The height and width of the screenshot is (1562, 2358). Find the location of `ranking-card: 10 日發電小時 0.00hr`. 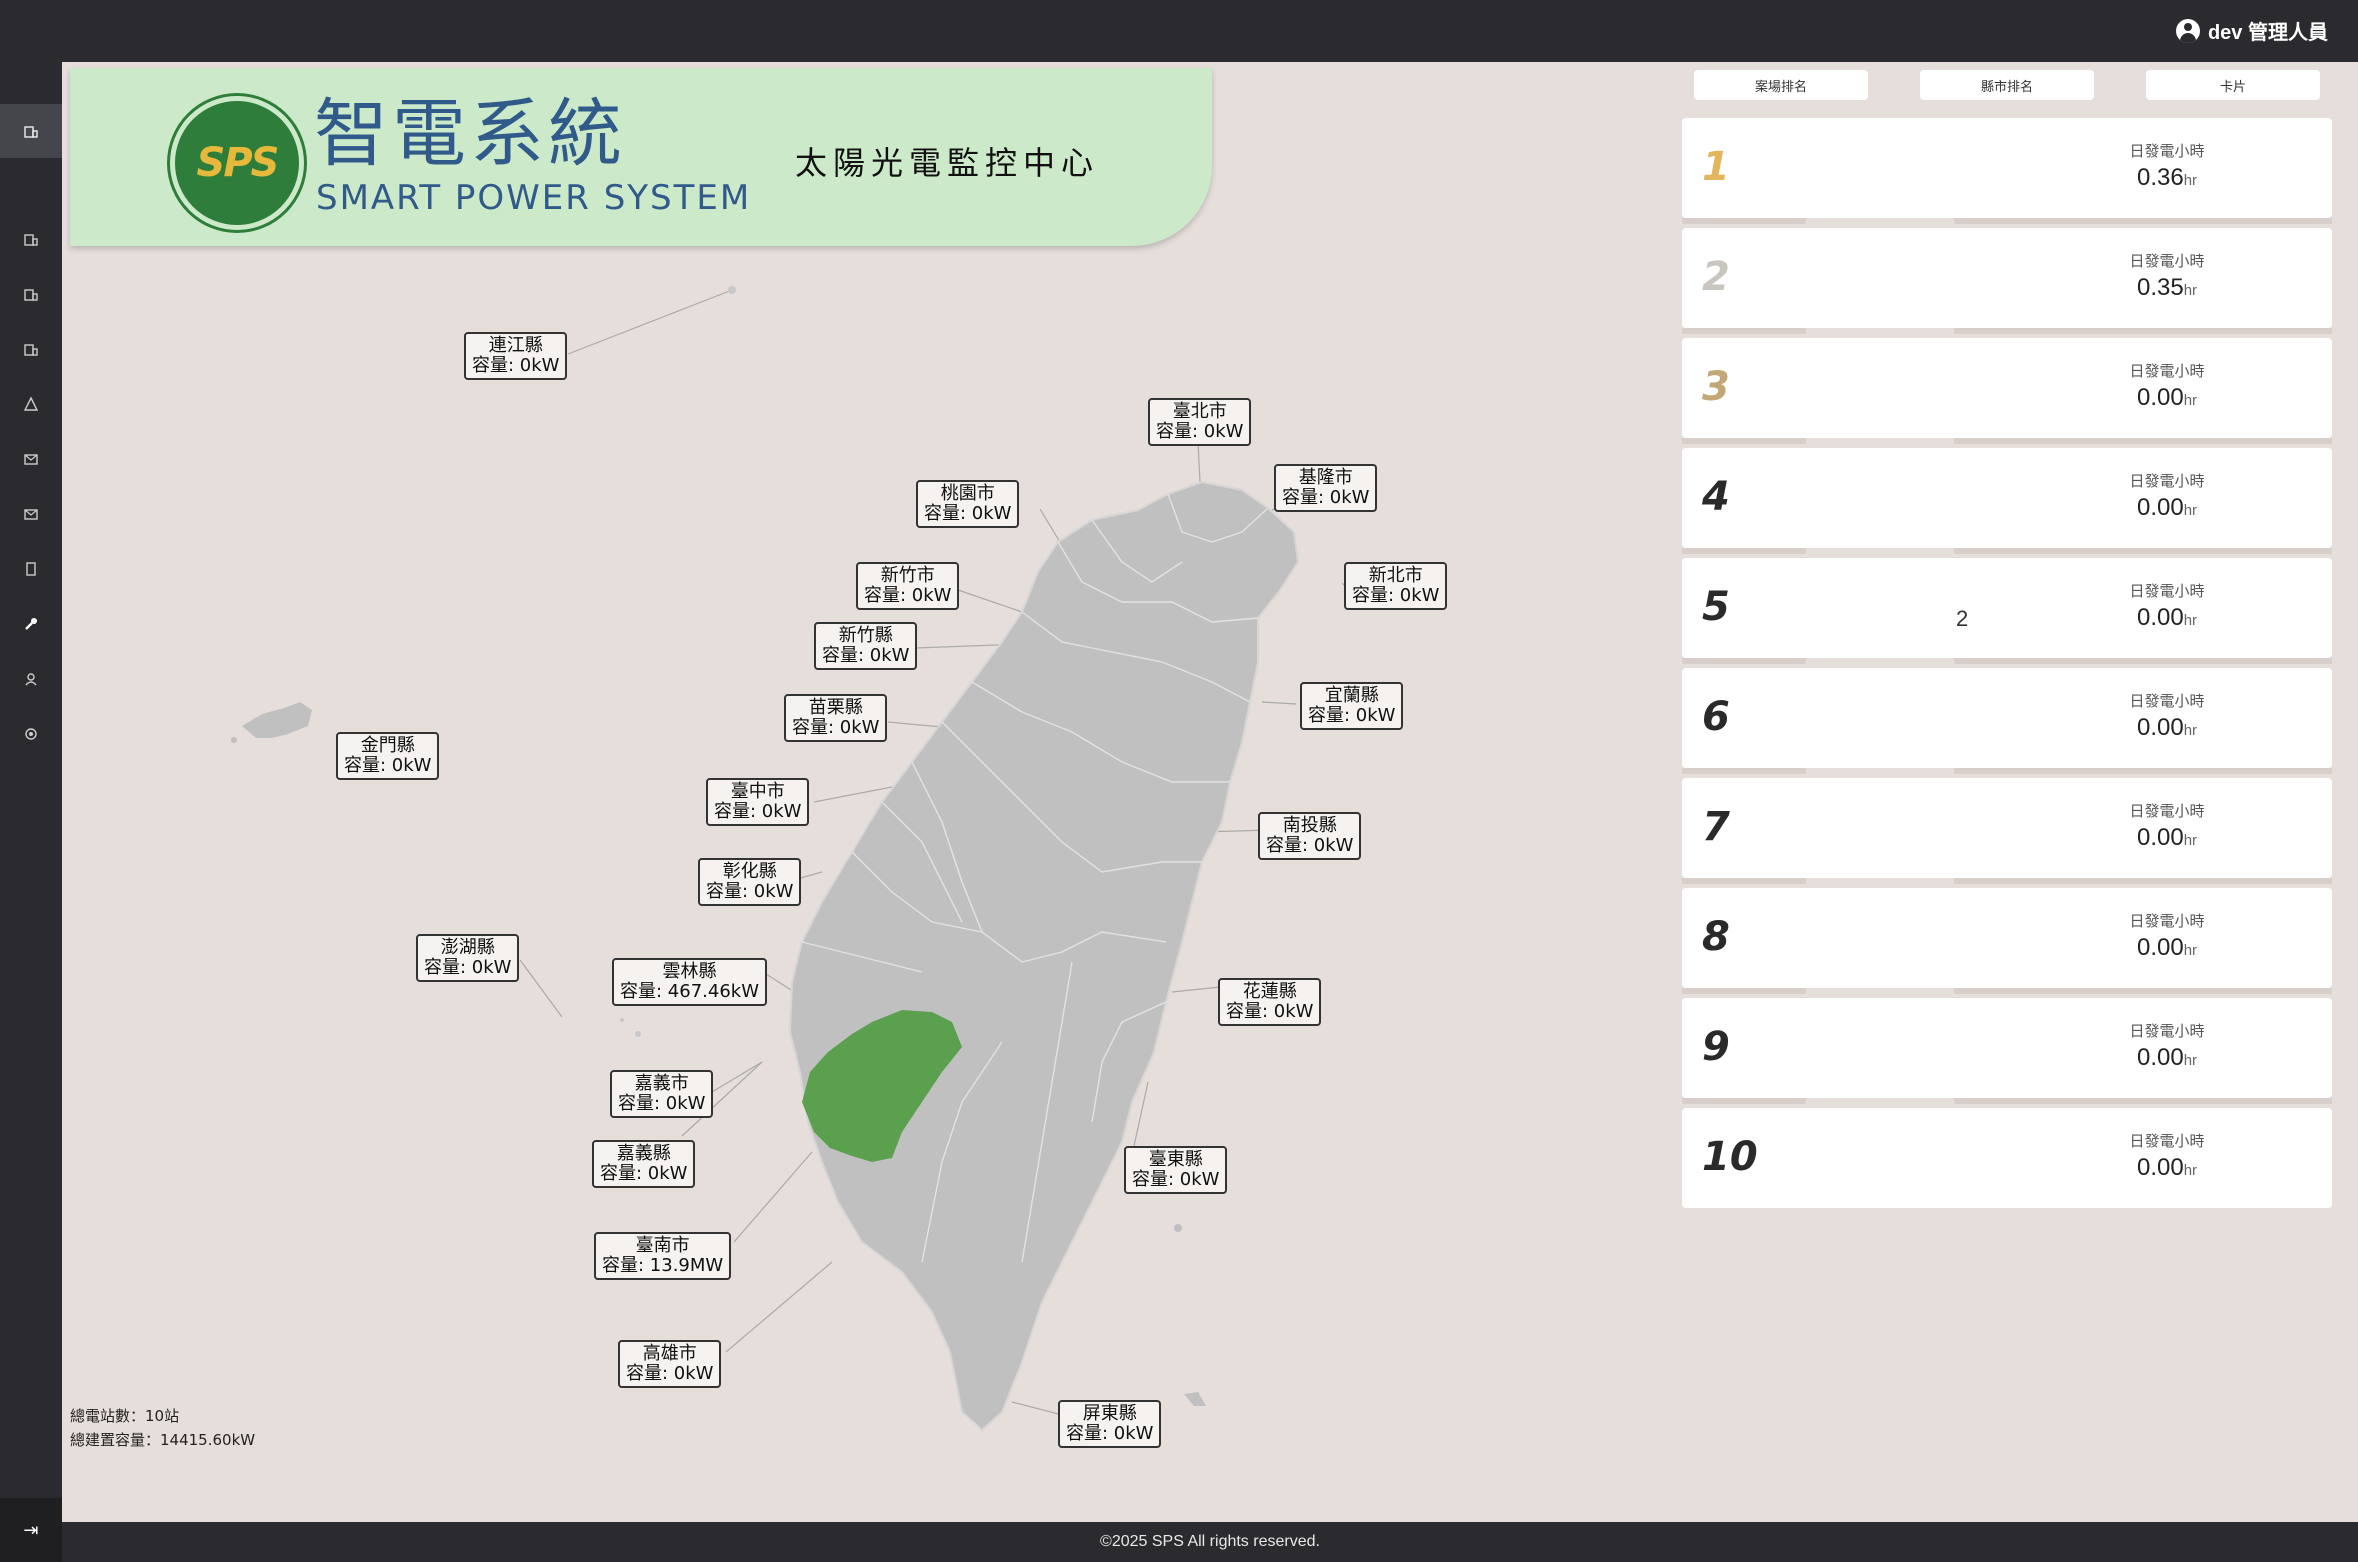

ranking-card: 10 日發電小時 0.00hr is located at coordinates (2007, 1158).